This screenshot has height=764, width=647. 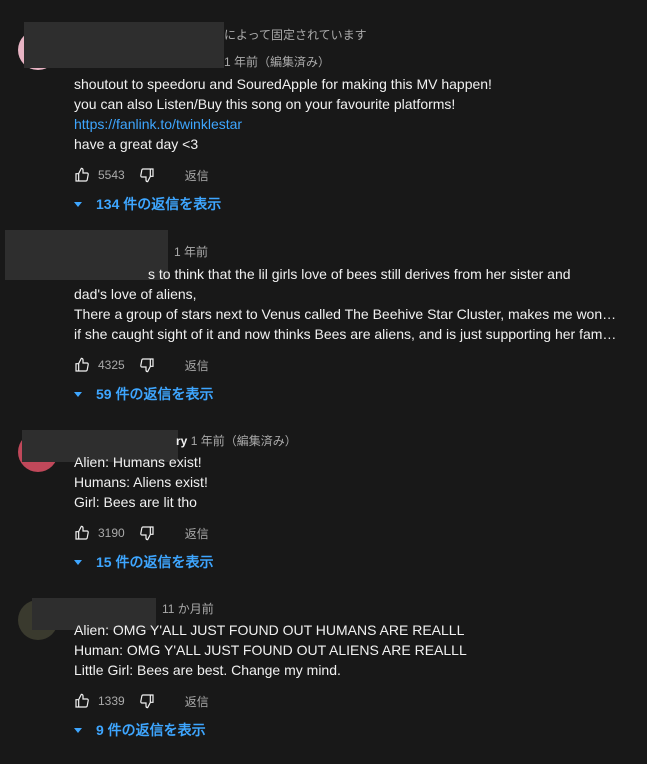 I want to click on like-count: 5543, so click(x=111, y=175).